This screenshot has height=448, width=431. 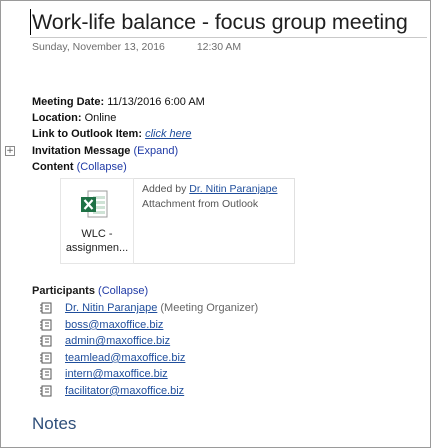 What do you see at coordinates (228, 37) in the screenshot?
I see `title-divider` at bounding box center [228, 37].